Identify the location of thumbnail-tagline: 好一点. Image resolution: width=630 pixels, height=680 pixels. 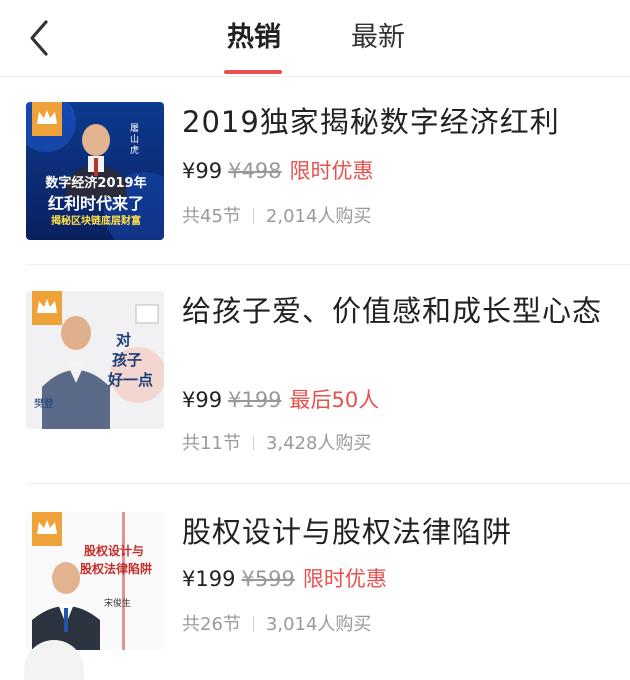
(131, 380).